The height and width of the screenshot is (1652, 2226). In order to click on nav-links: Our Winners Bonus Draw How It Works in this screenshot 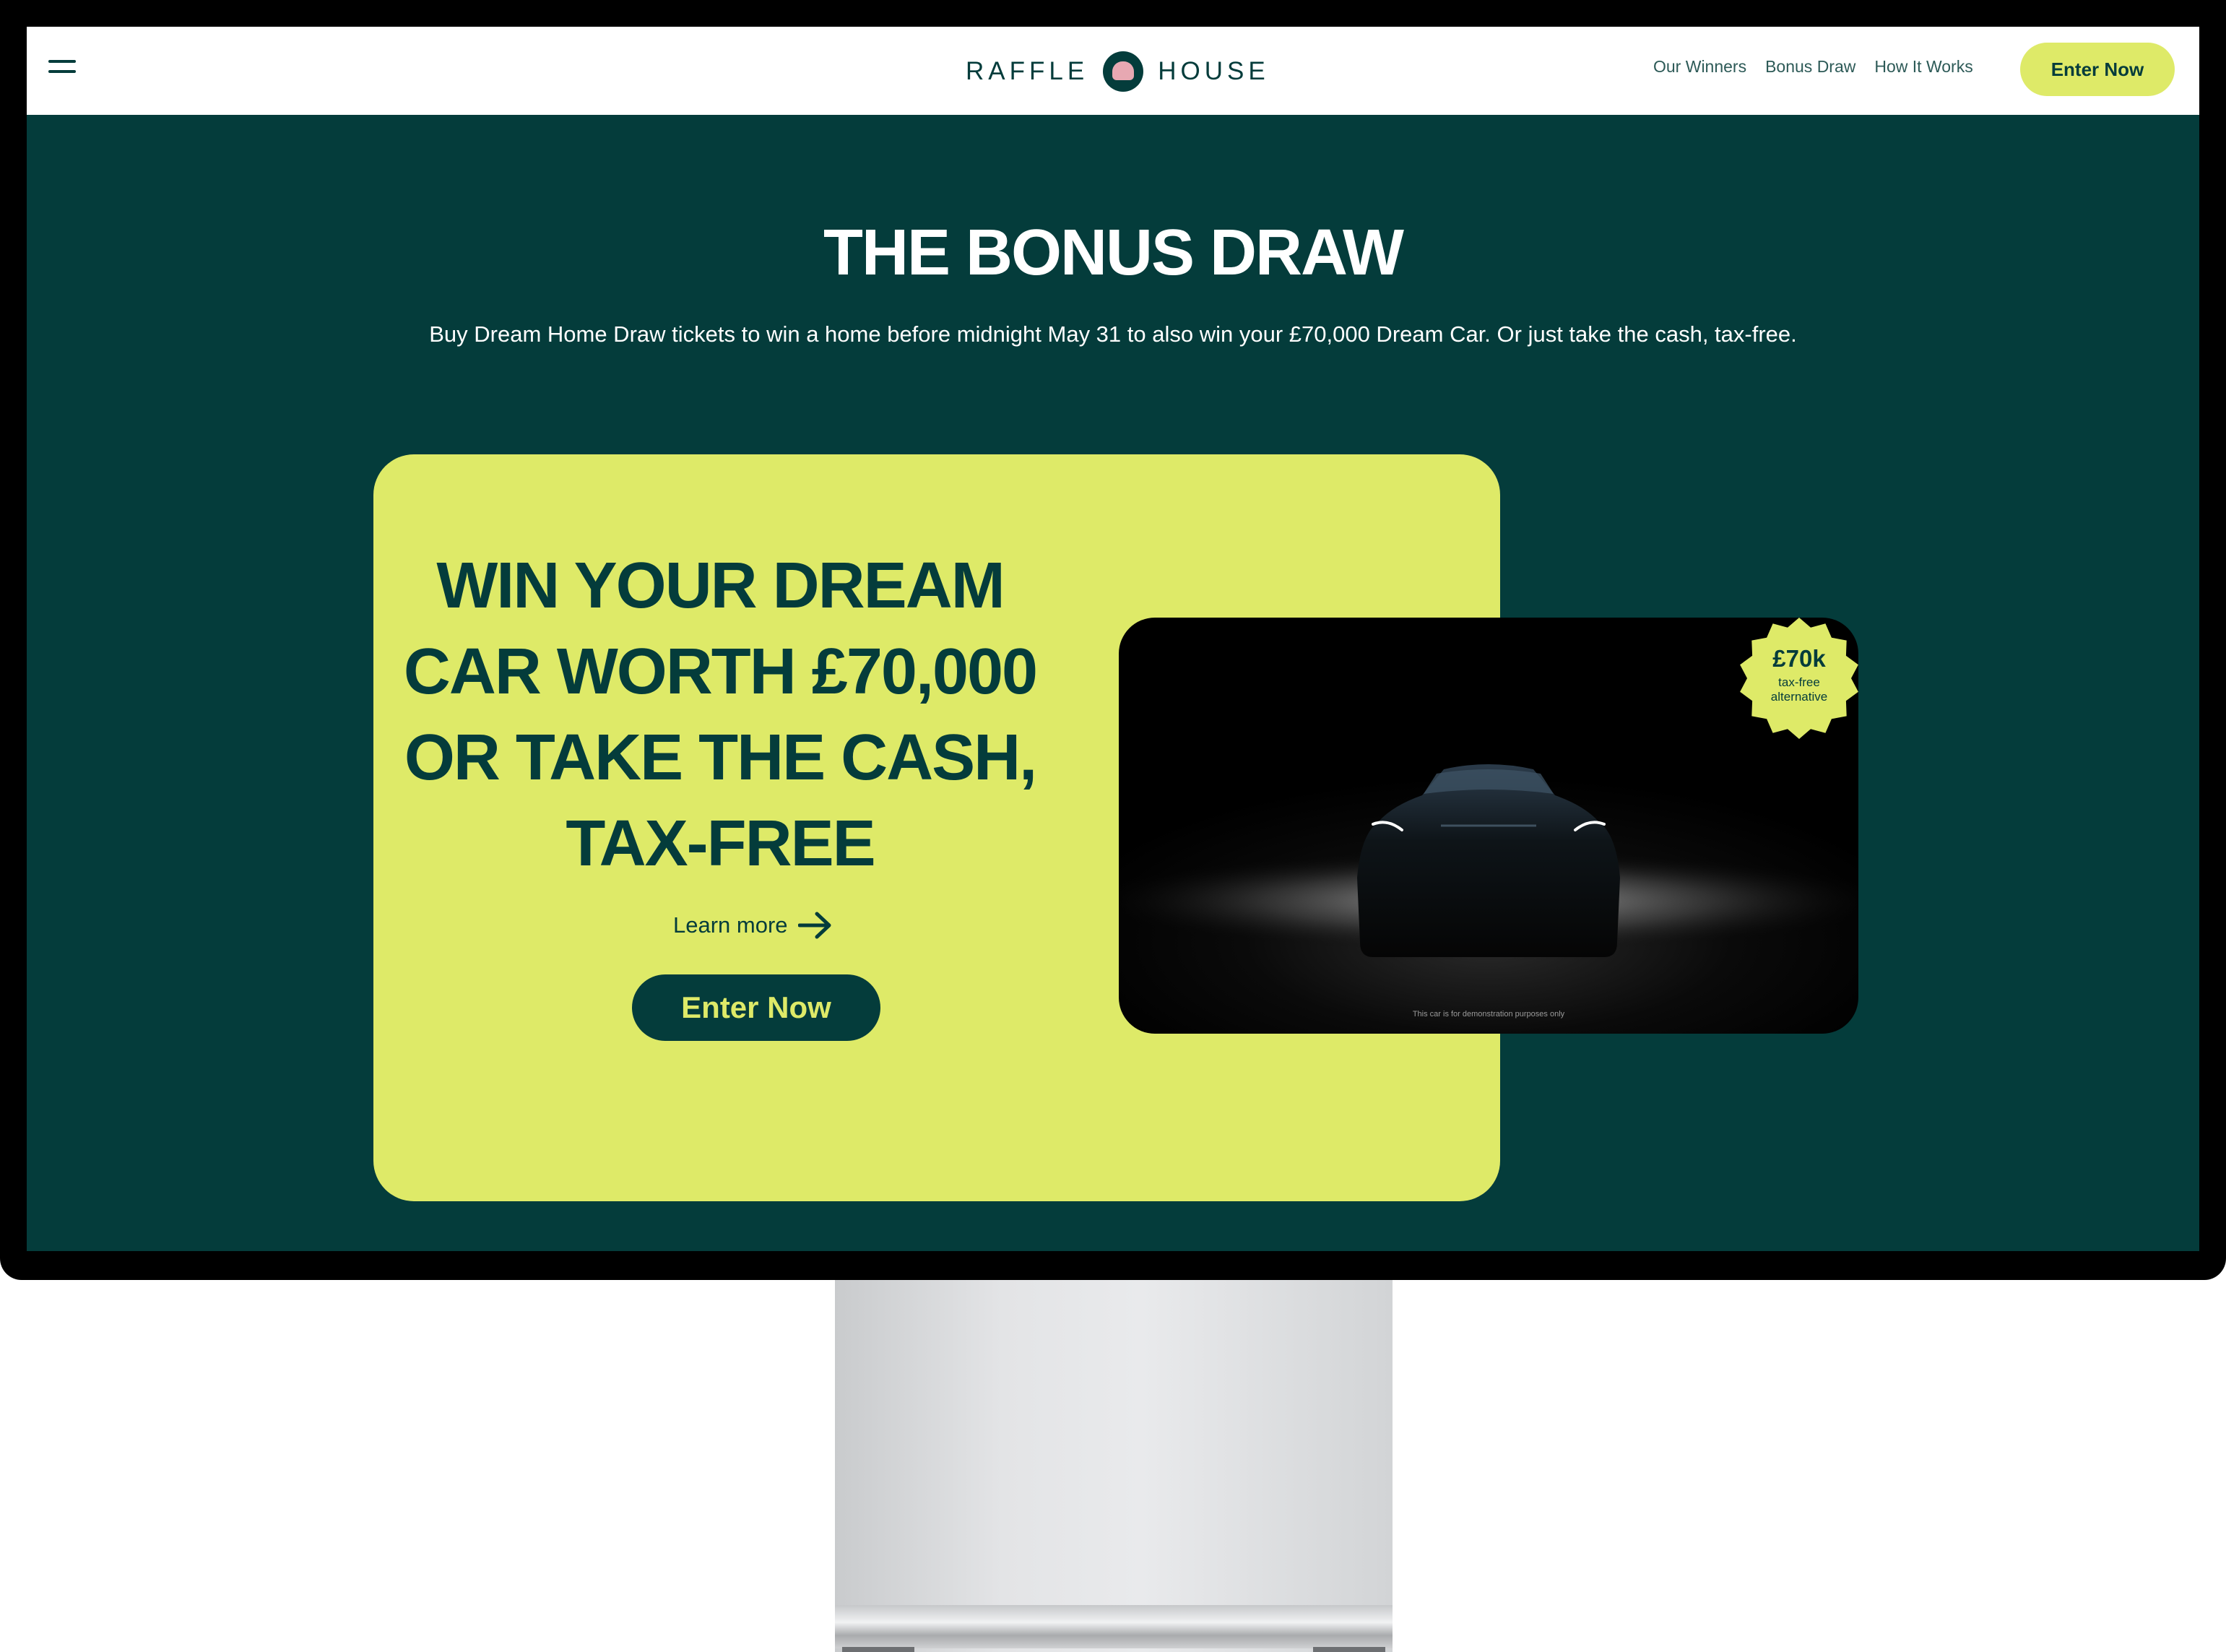, I will do `click(1813, 67)`.